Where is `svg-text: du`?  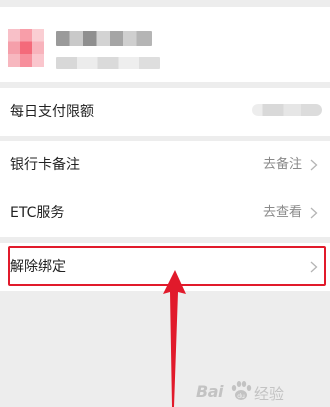 svg-text: du is located at coordinates (241, 396).